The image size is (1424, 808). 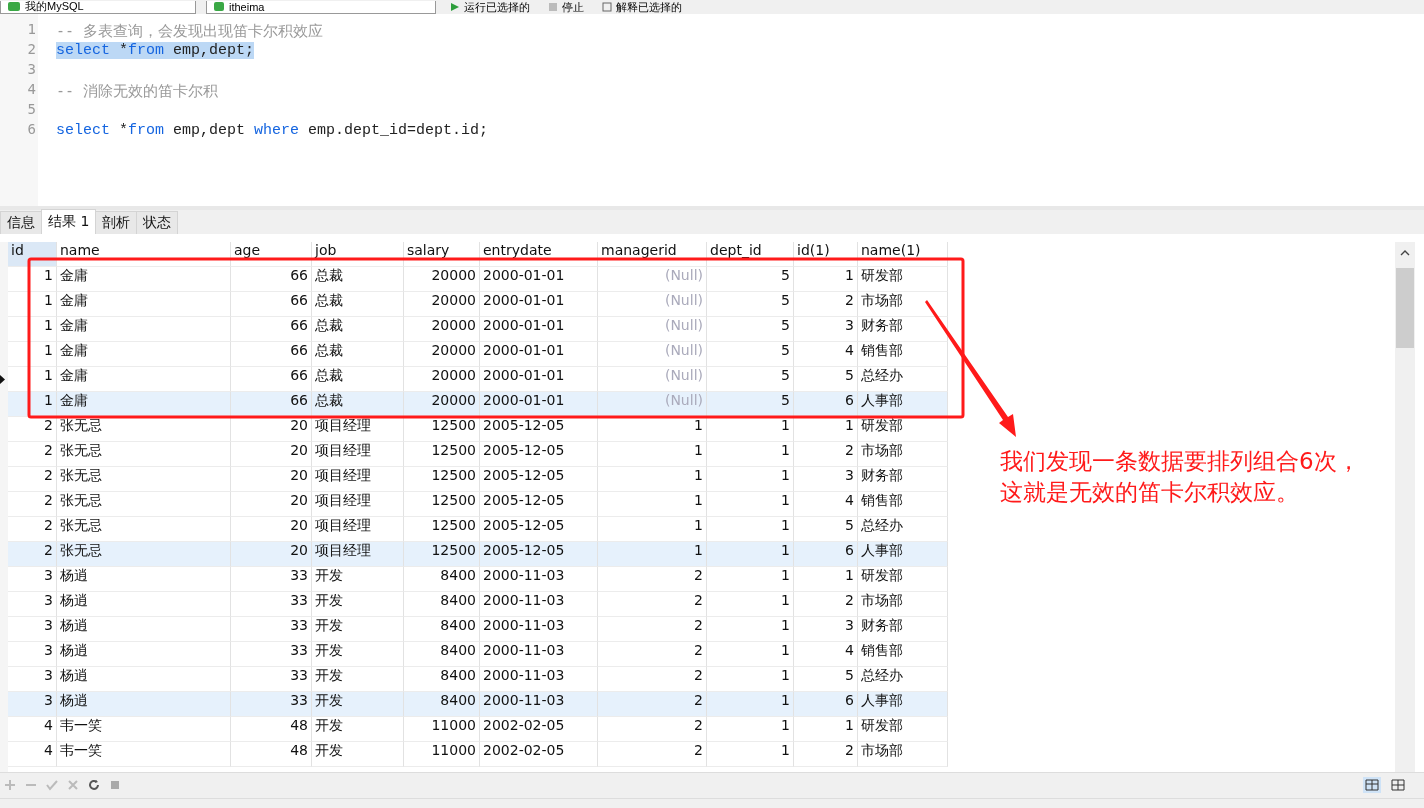 What do you see at coordinates (116, 222) in the screenshot?
I see `result-tab: 剖析` at bounding box center [116, 222].